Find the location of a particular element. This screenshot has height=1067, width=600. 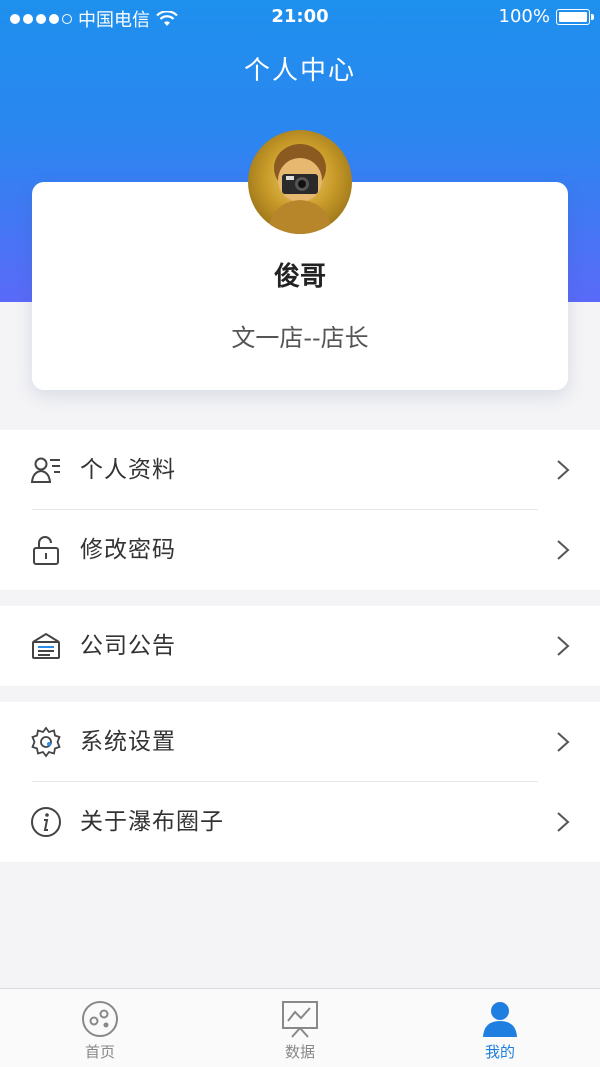

tab-mine: 我的 is located at coordinates (500, 1028).